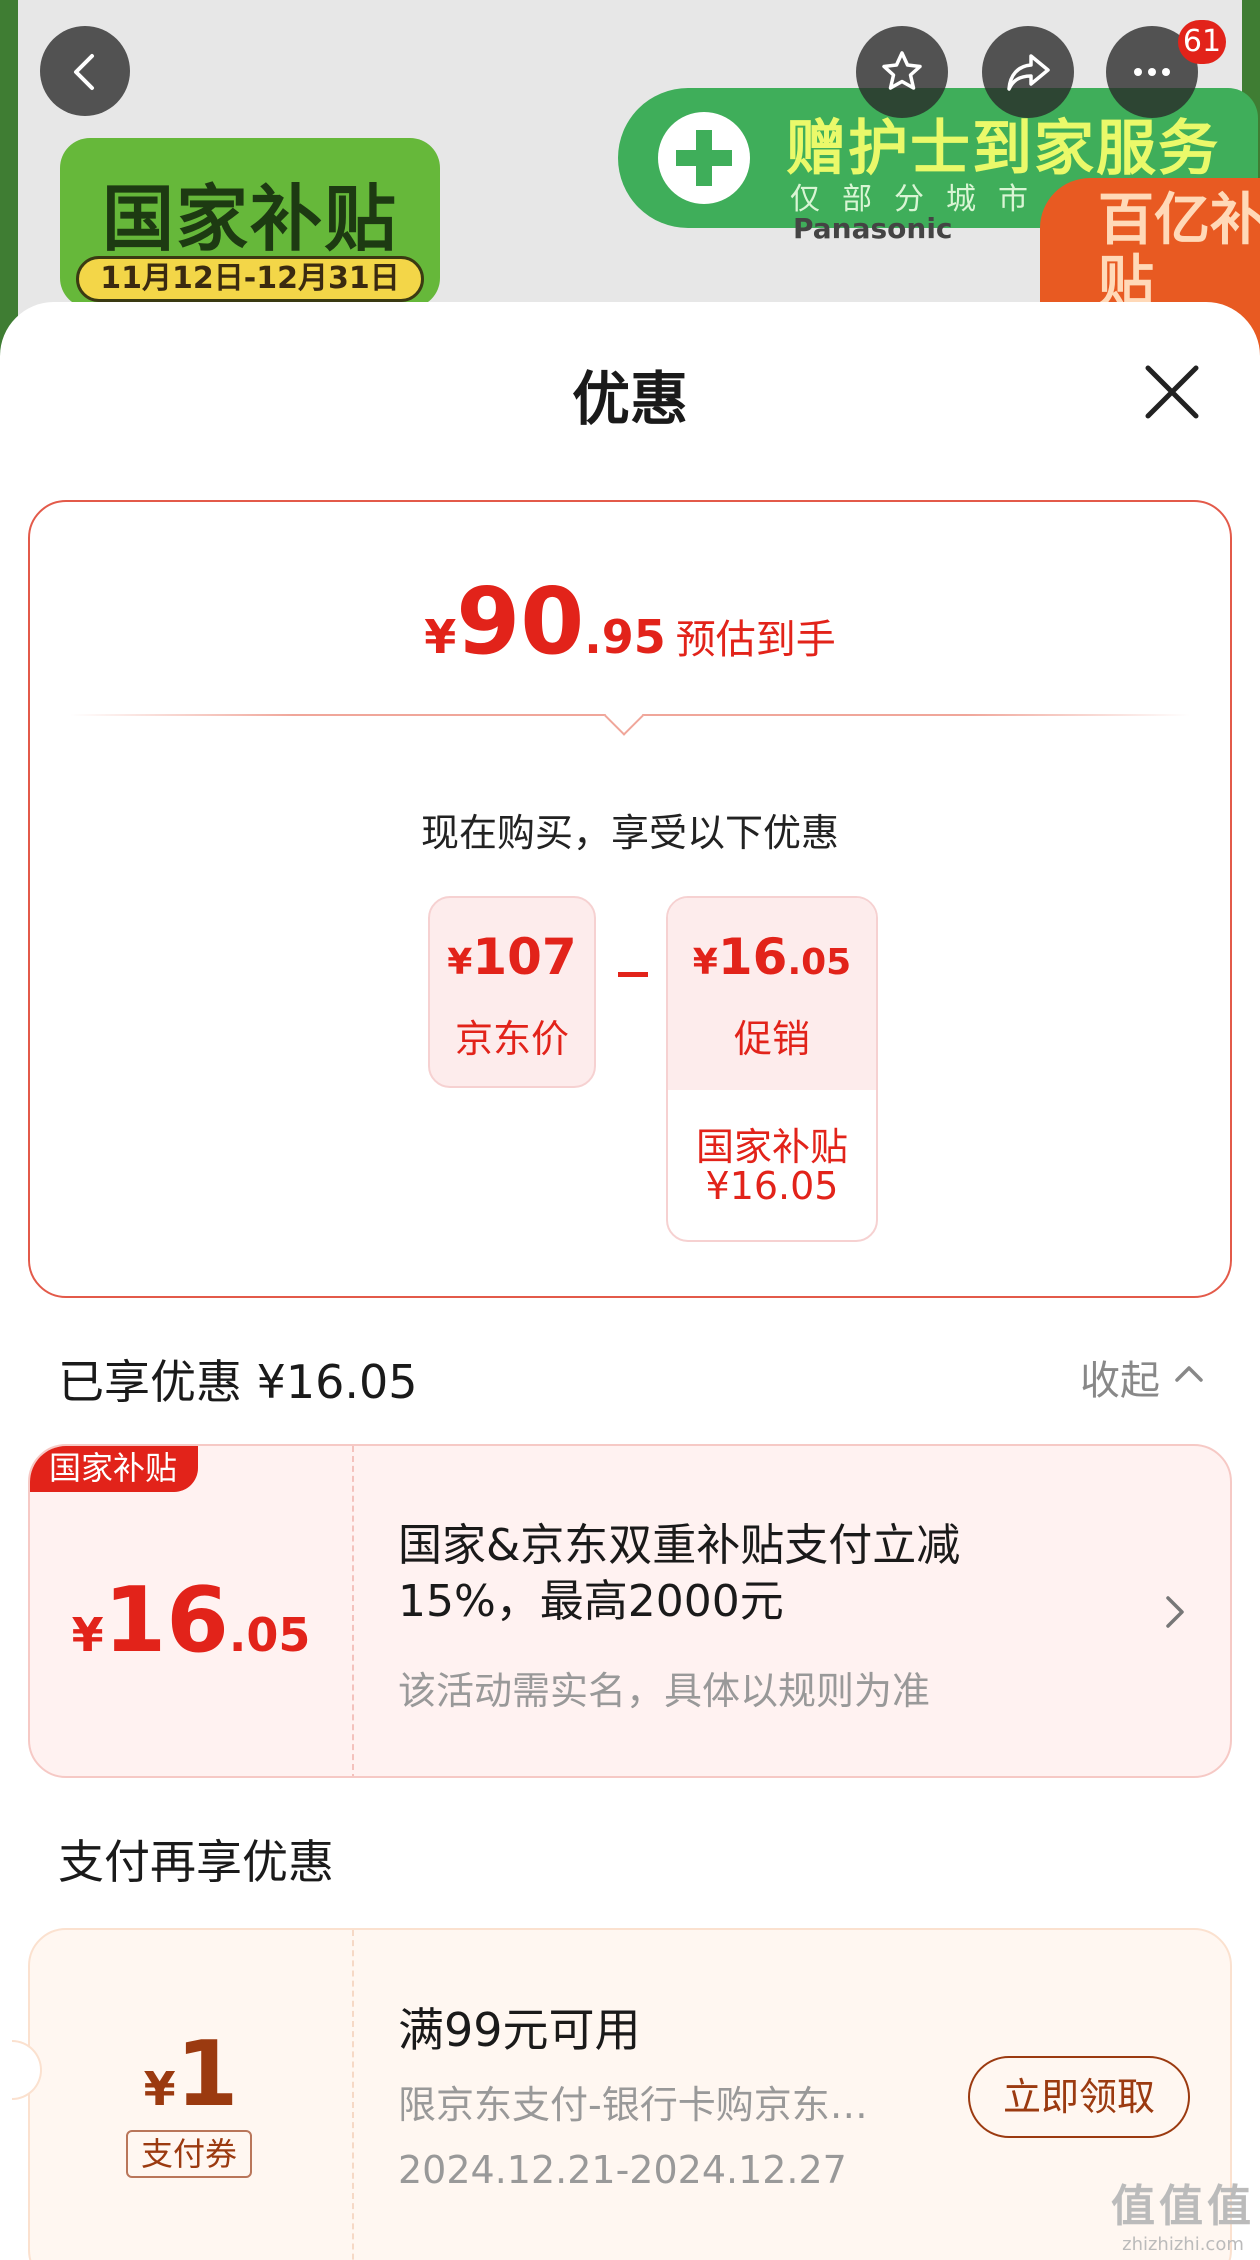 This screenshot has width=1260, height=2260. I want to click on estimate-label: 预估到手, so click(755, 640).